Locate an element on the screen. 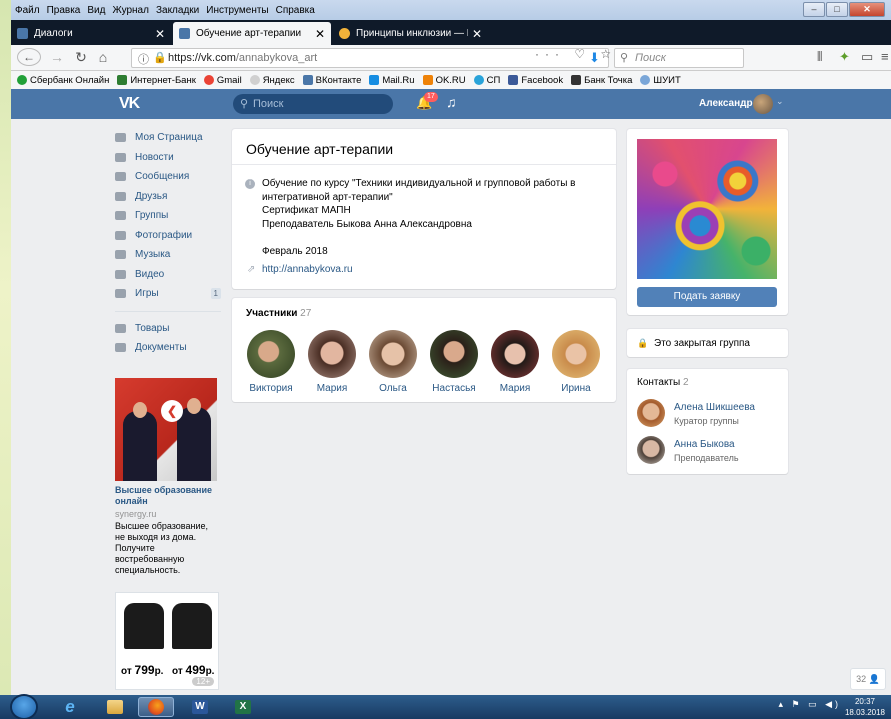  member-item: Настасья is located at coordinates (454, 362).